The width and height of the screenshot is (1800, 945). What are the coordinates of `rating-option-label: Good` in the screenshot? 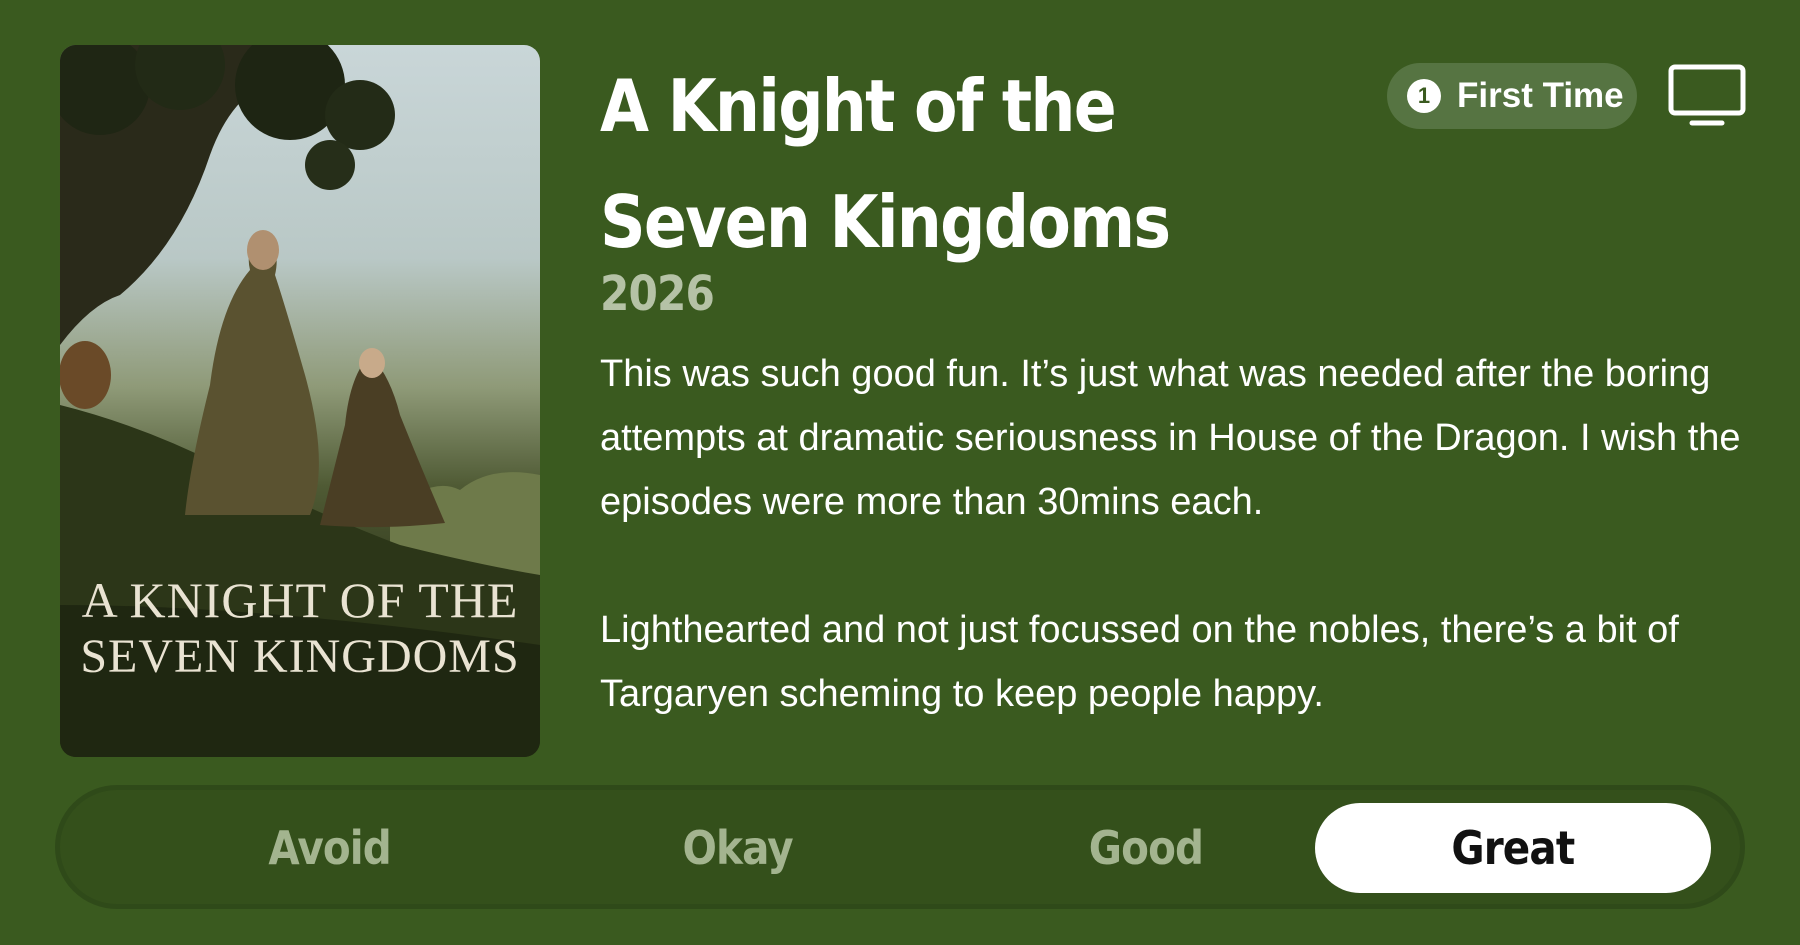 It's located at (1146, 848).